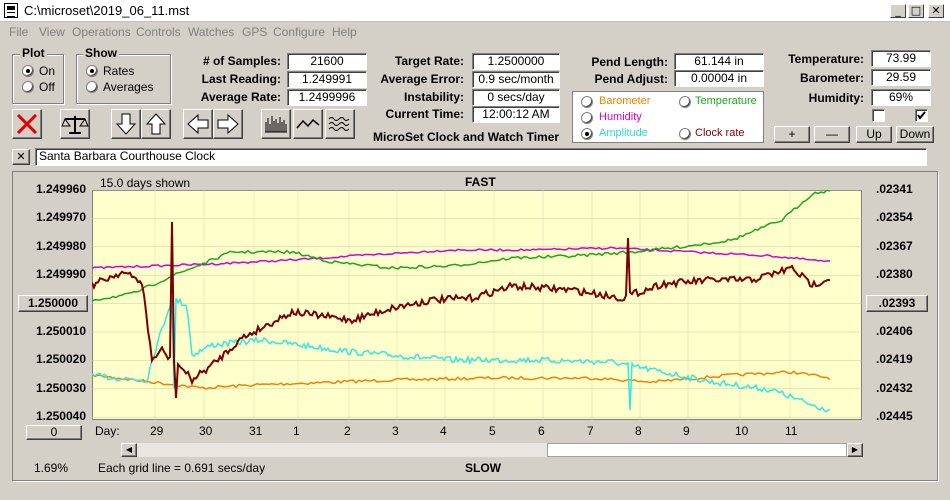 The image size is (950, 500). What do you see at coordinates (492, 450) in the screenshot?
I see `horizontal-scrollbar: ◀ ▶` at bounding box center [492, 450].